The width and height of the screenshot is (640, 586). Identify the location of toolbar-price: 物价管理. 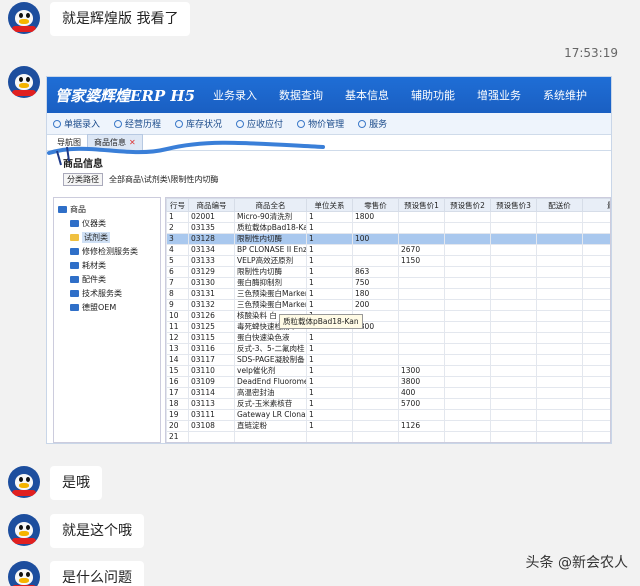
(320, 123).